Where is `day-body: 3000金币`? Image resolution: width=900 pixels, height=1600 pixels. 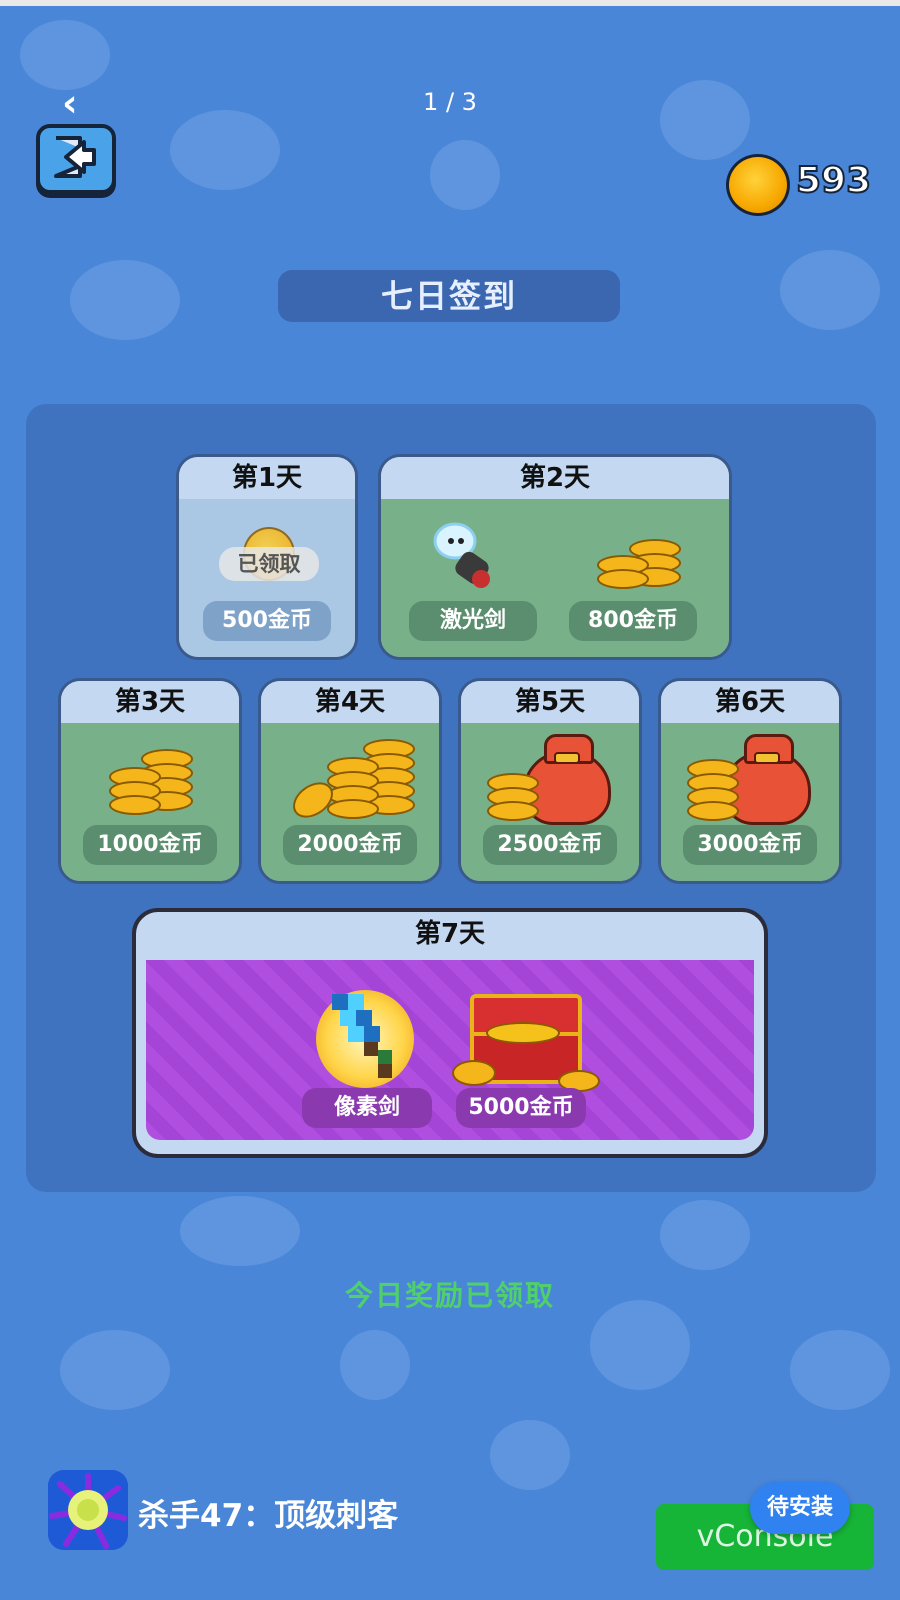
day-body: 3000金币 is located at coordinates (750, 802).